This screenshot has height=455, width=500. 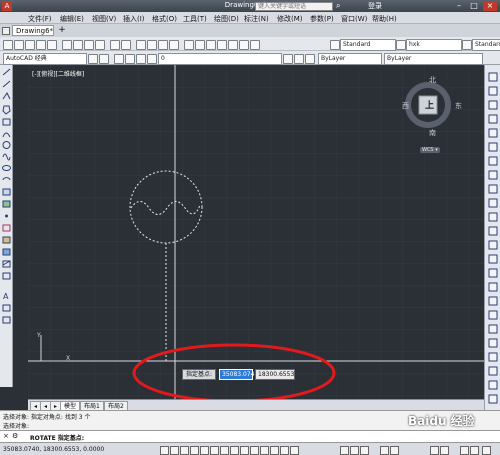 I want to click on tab-drawing6: Drawing6*, so click(x=33, y=30).